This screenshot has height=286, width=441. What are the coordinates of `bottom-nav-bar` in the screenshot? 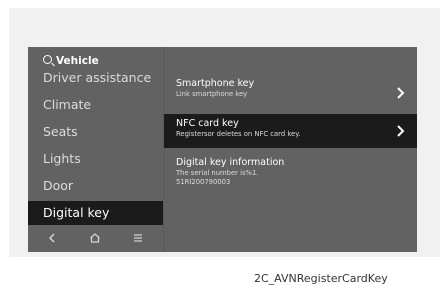 It's located at (95, 239).